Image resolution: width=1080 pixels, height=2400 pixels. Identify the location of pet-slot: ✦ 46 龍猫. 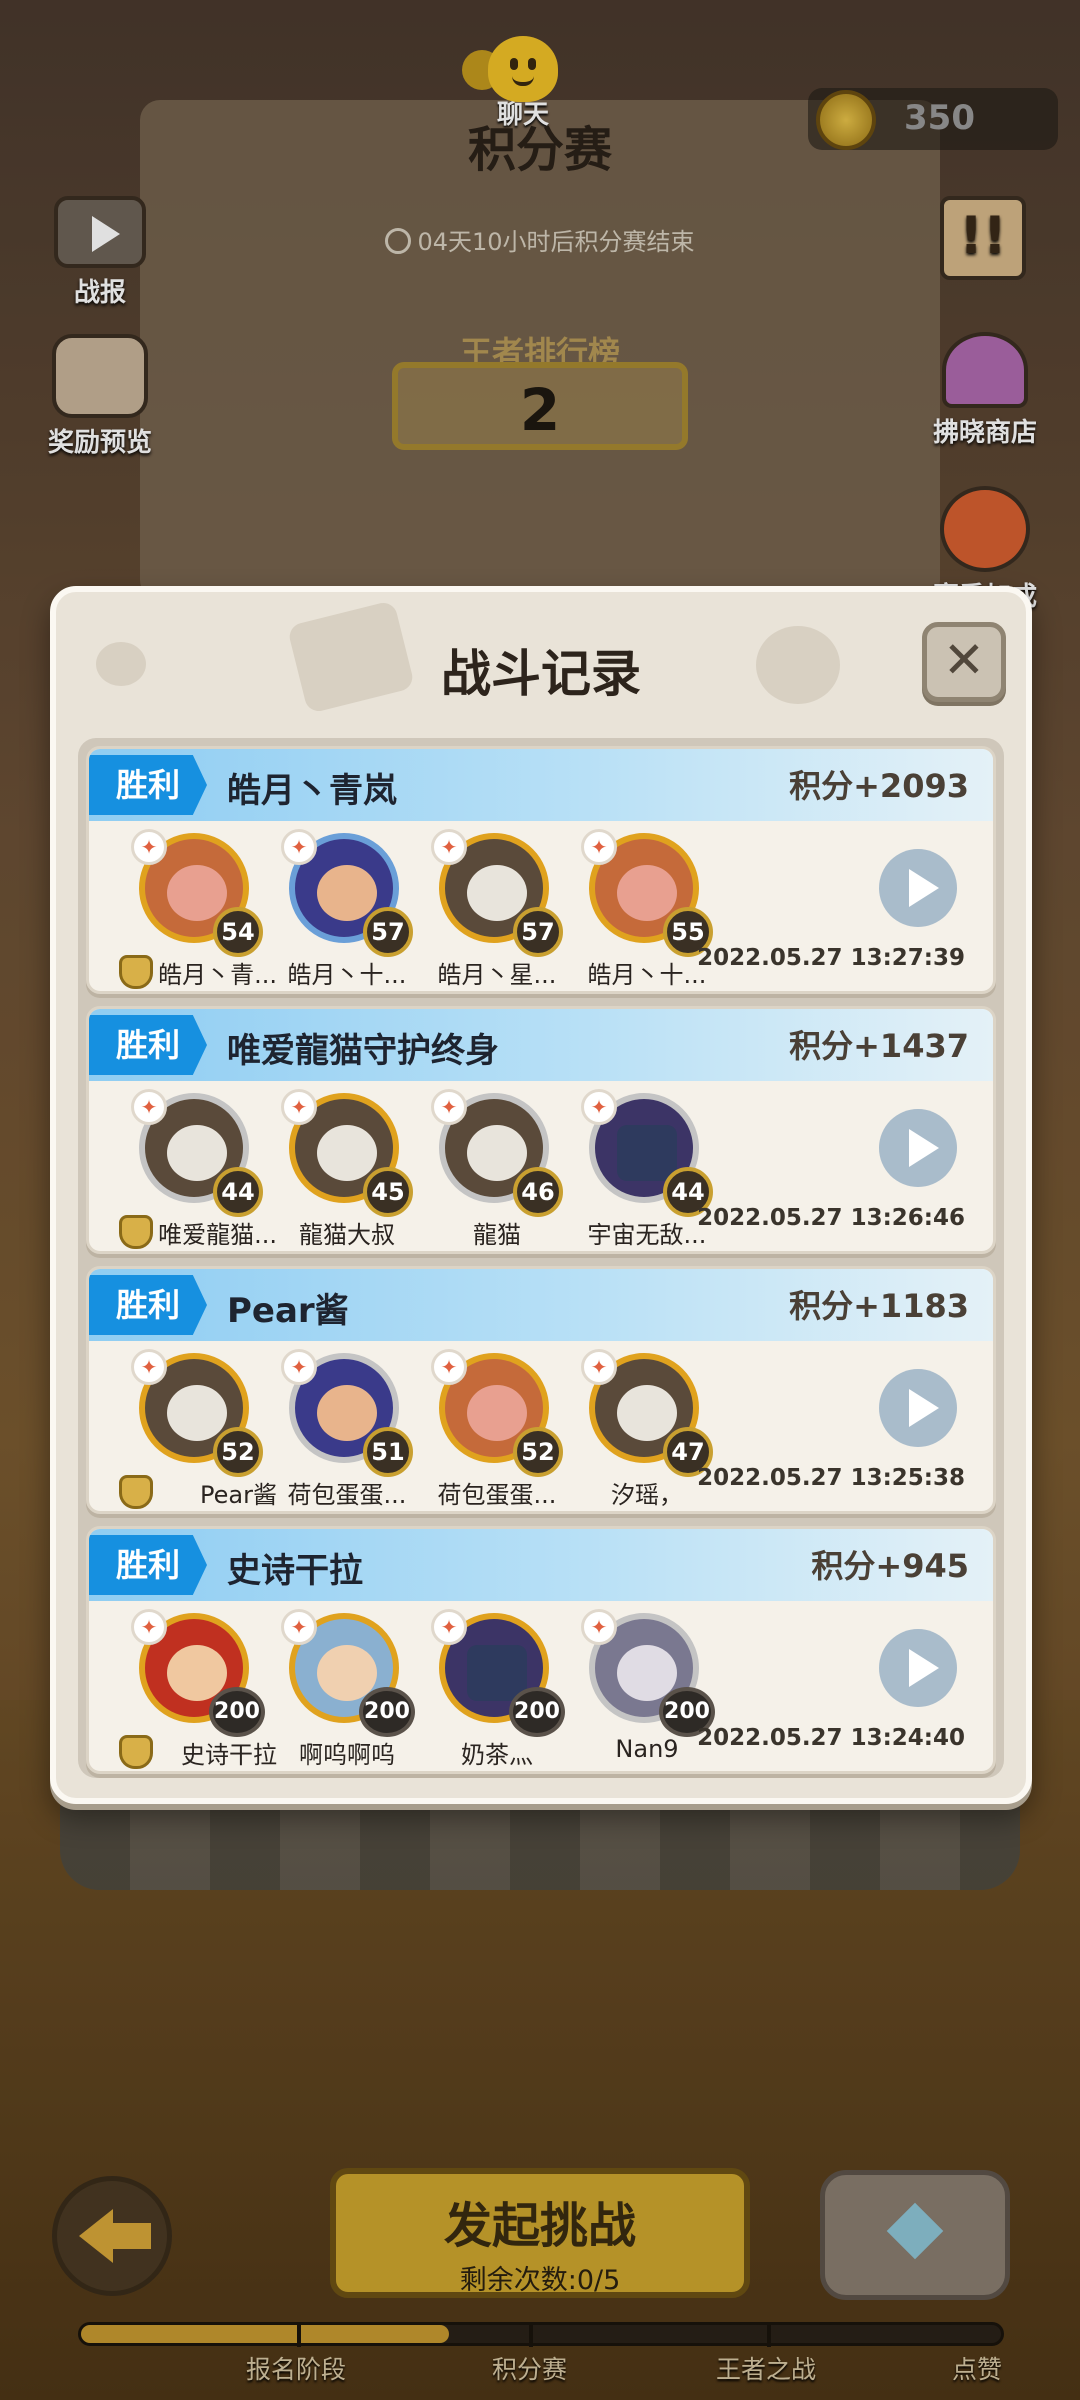
(494, 1169).